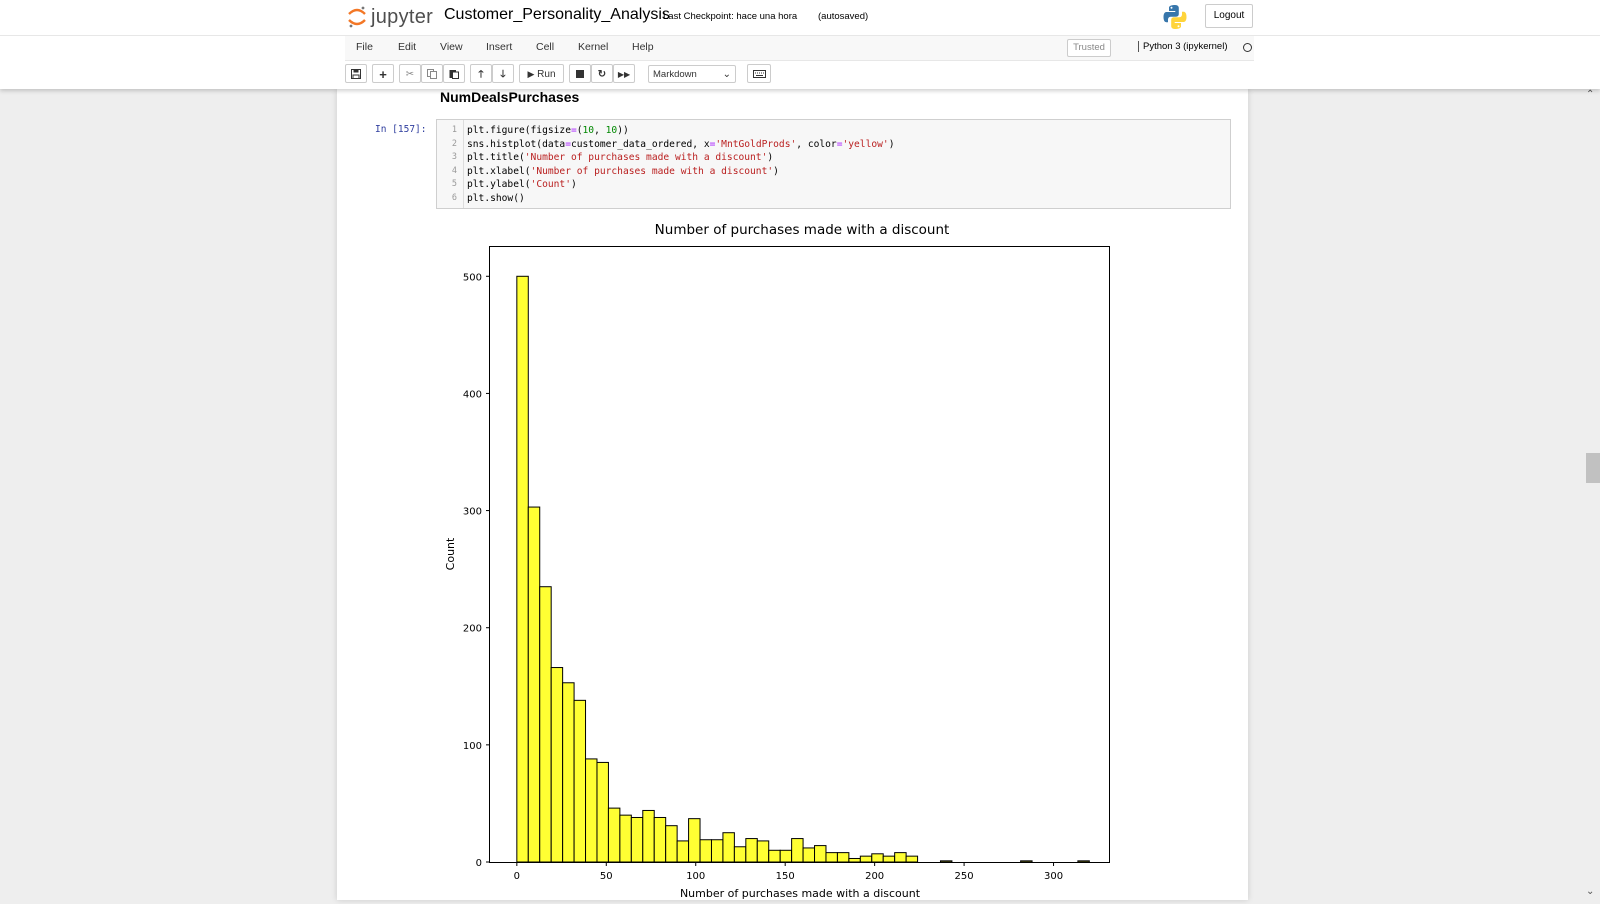 The height and width of the screenshot is (904, 1600). Describe the element at coordinates (964, 876) in the screenshot. I see `x-tick-label: 250` at that location.